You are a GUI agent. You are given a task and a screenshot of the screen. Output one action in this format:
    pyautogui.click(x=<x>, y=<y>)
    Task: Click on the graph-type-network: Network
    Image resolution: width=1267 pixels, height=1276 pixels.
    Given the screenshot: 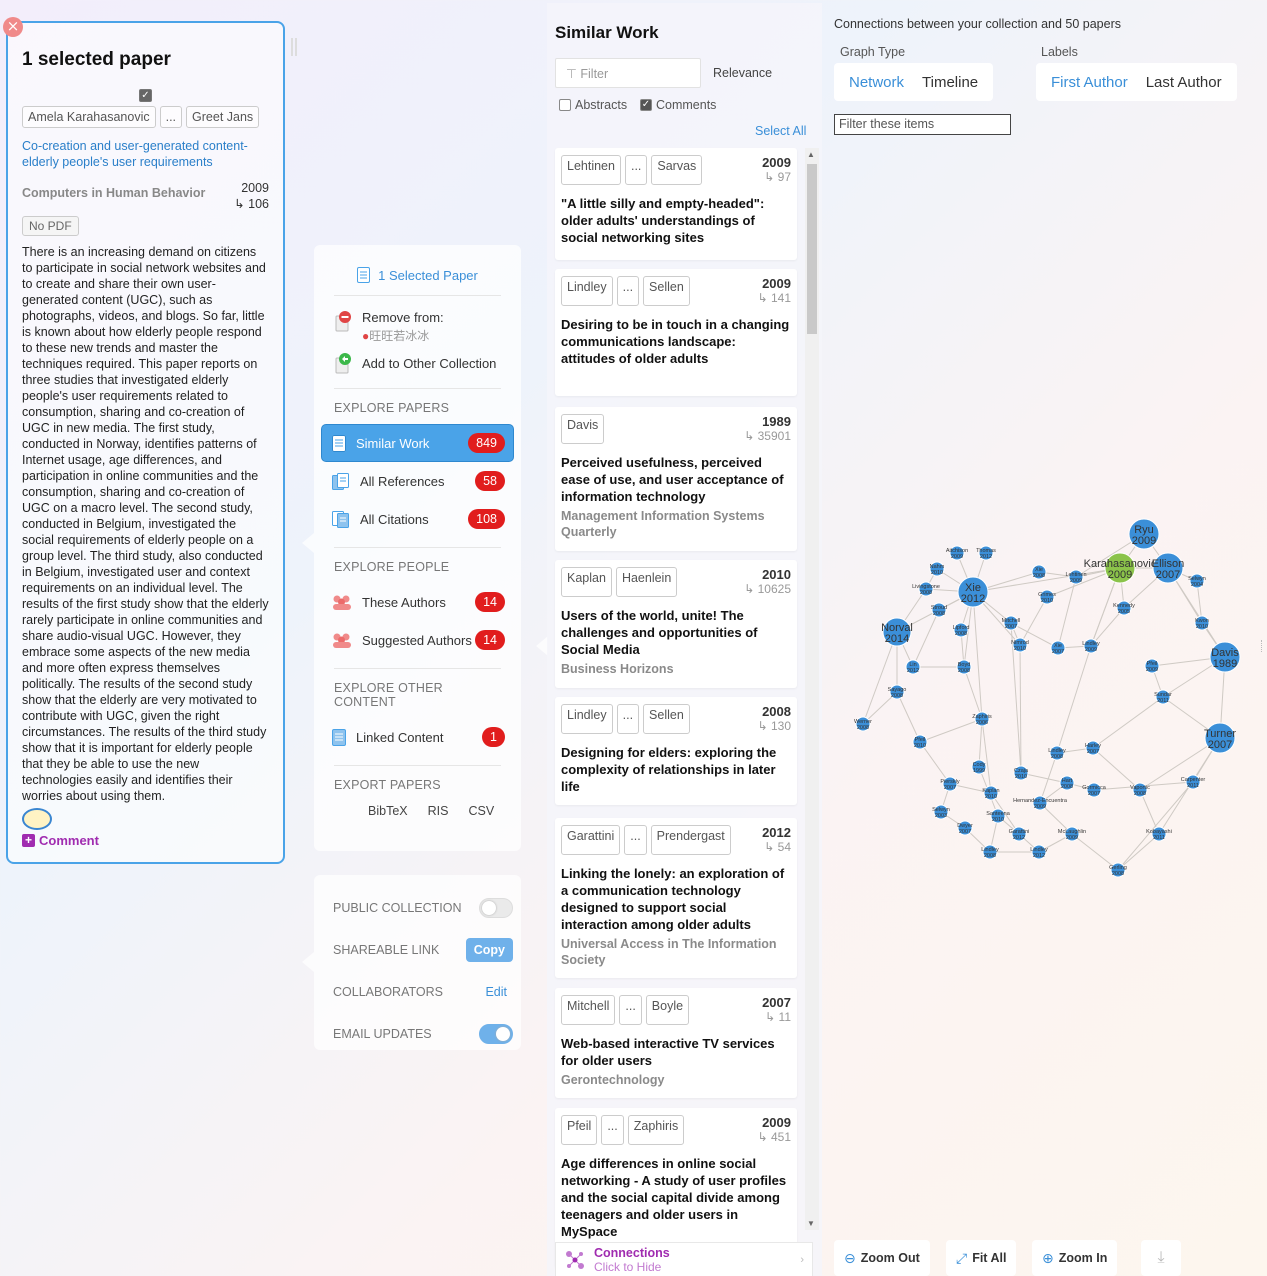 What is the action you would take?
    pyautogui.click(x=876, y=82)
    